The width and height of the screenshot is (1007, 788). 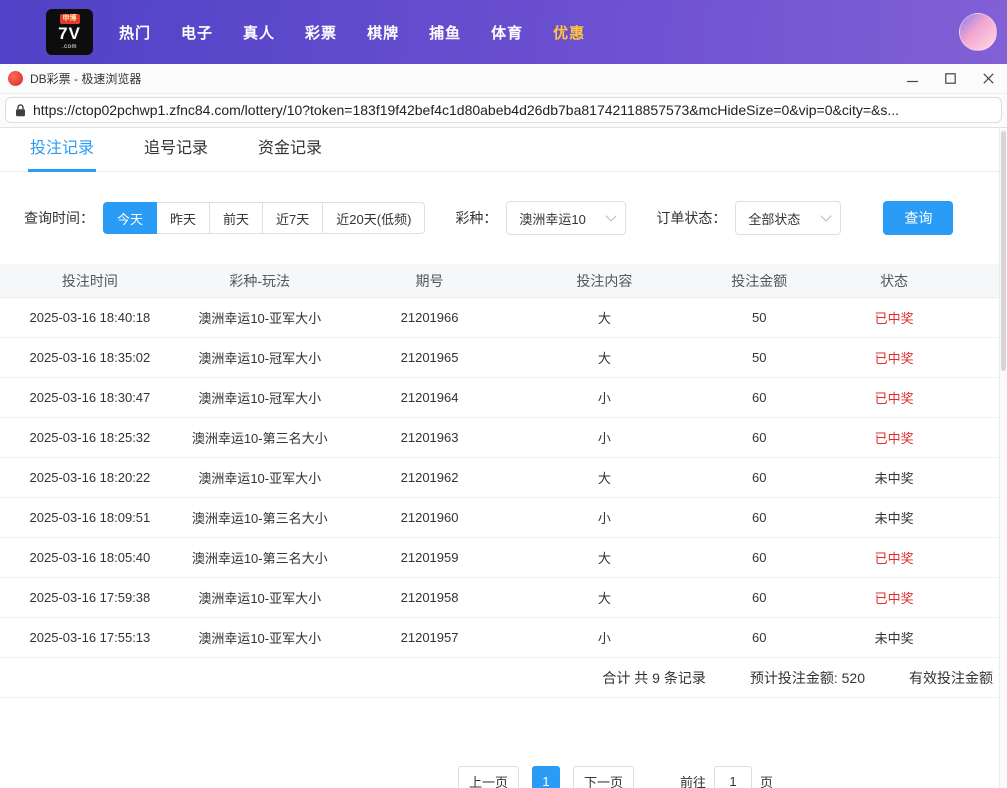 What do you see at coordinates (259, 32) in the screenshot?
I see `nav-item-live: 真人` at bounding box center [259, 32].